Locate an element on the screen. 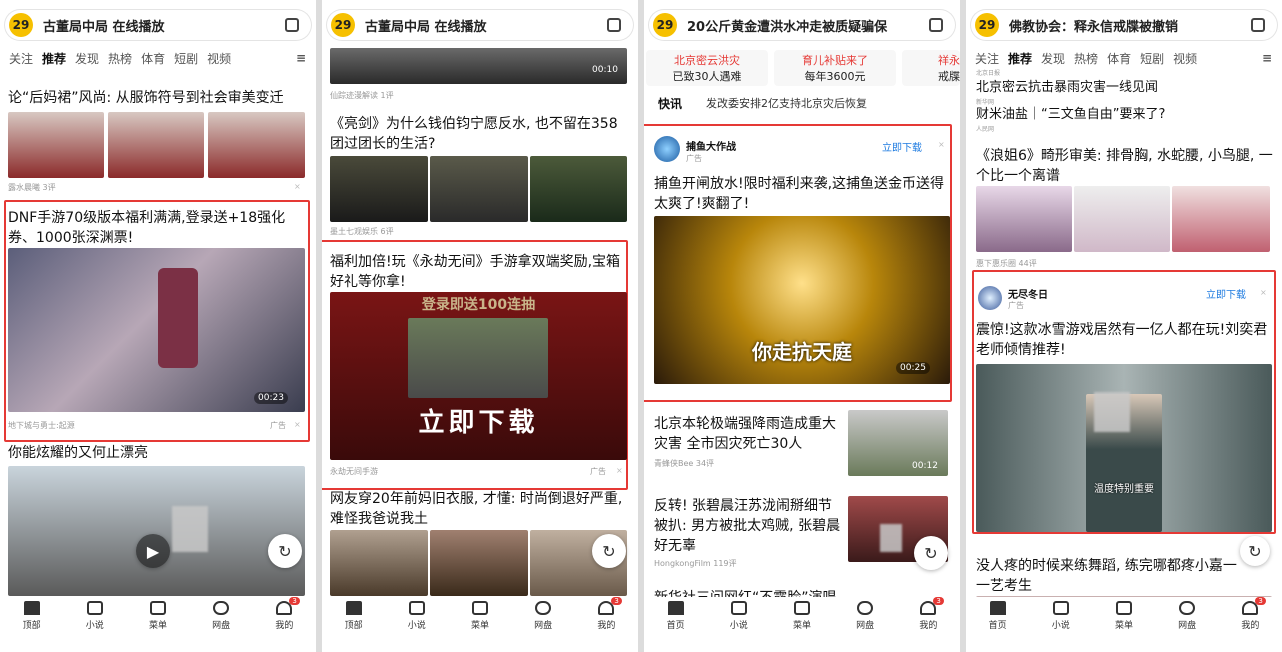 This screenshot has height=652, width=1282. search-bar: 29 20公斤黄金遭洪水冲走被质疑骗保 is located at coordinates (802, 25).